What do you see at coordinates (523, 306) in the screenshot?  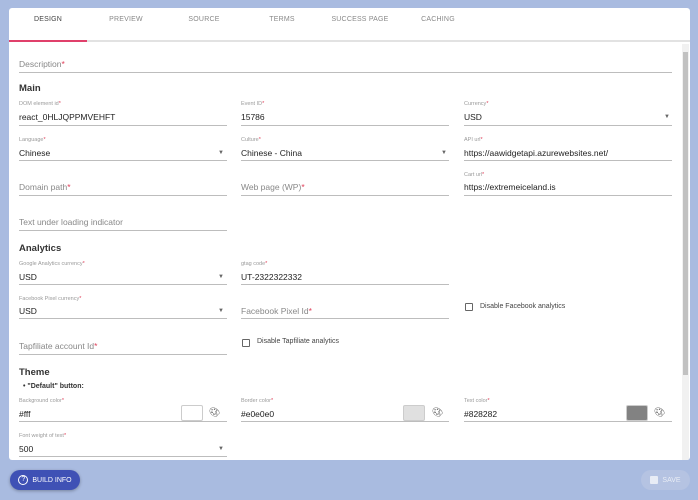 I see `disable-facebook-label: Disable Facebook analytics` at bounding box center [523, 306].